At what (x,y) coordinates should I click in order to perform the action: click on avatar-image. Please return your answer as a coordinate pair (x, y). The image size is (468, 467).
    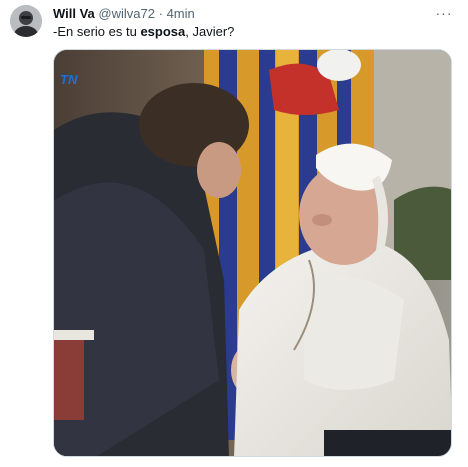
    Looking at the image, I should click on (26, 21).